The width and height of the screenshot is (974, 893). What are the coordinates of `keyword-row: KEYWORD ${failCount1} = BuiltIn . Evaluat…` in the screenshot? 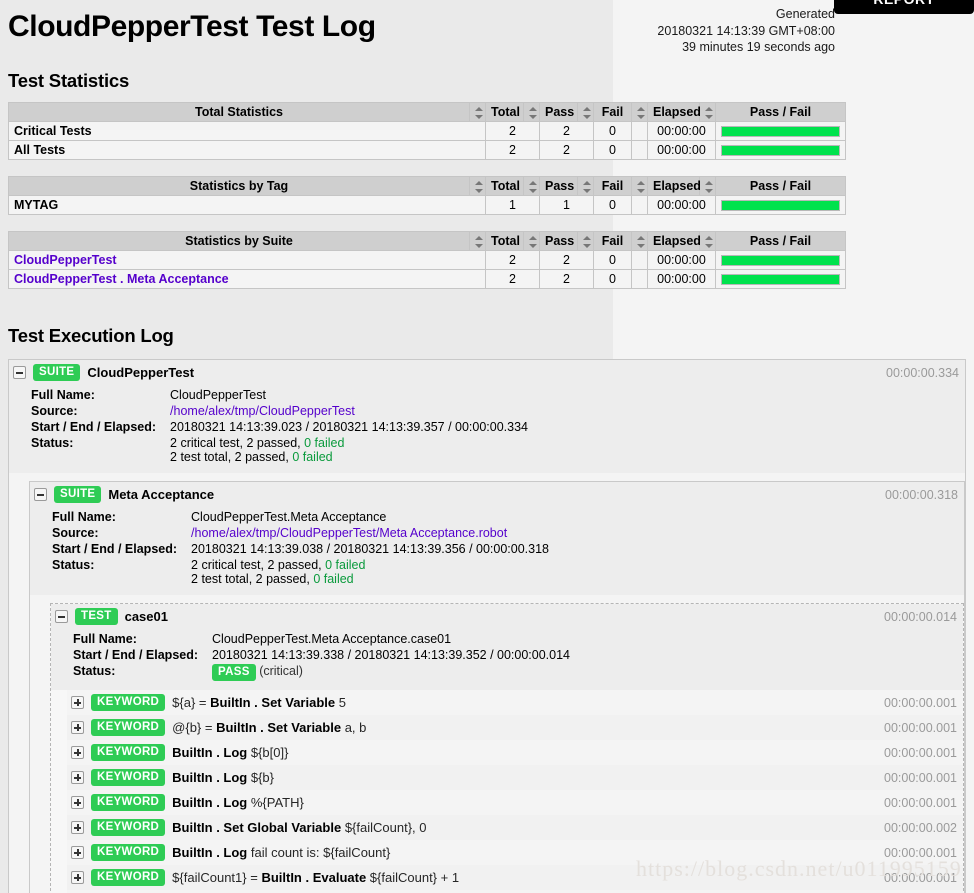 It's located at (515, 877).